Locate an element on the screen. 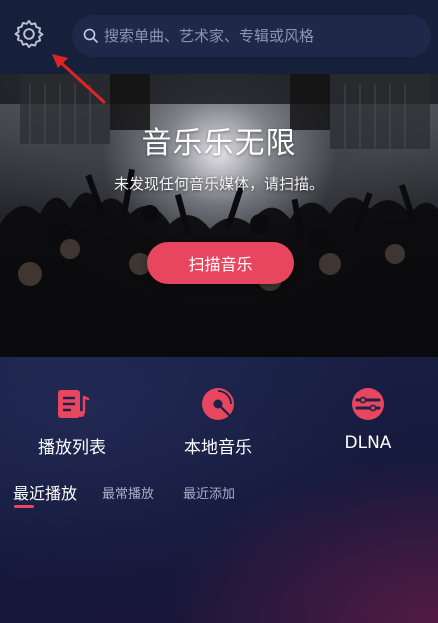  playlist-icon is located at coordinates (74, 404).